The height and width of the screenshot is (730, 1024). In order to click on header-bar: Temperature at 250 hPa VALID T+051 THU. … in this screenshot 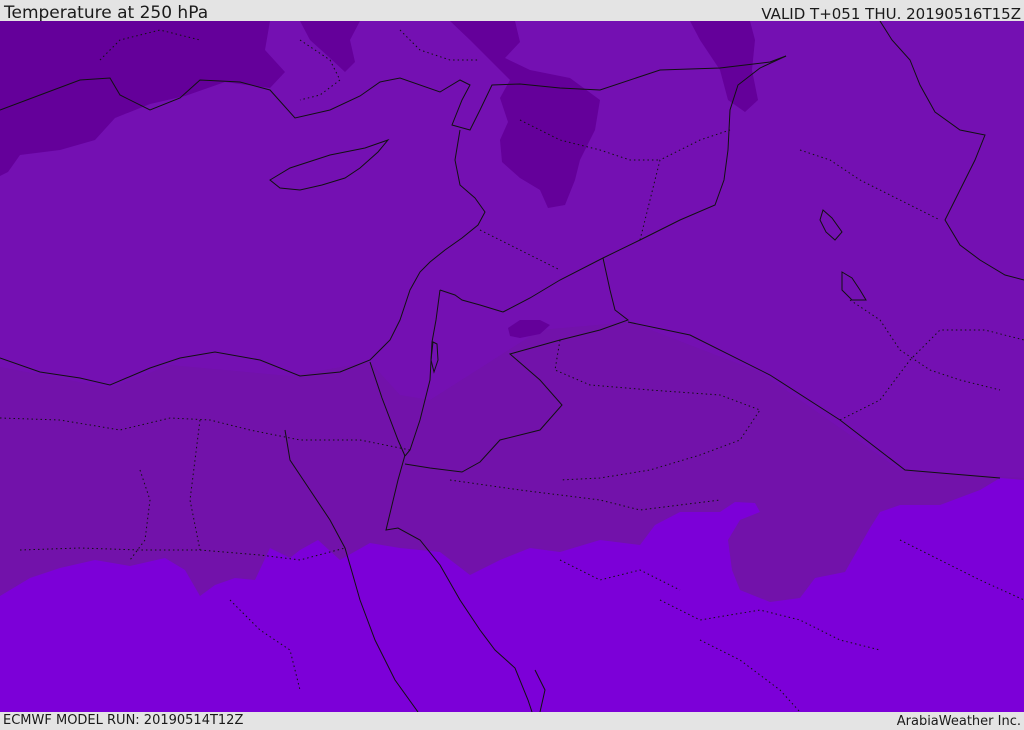, I will do `click(512, 11)`.